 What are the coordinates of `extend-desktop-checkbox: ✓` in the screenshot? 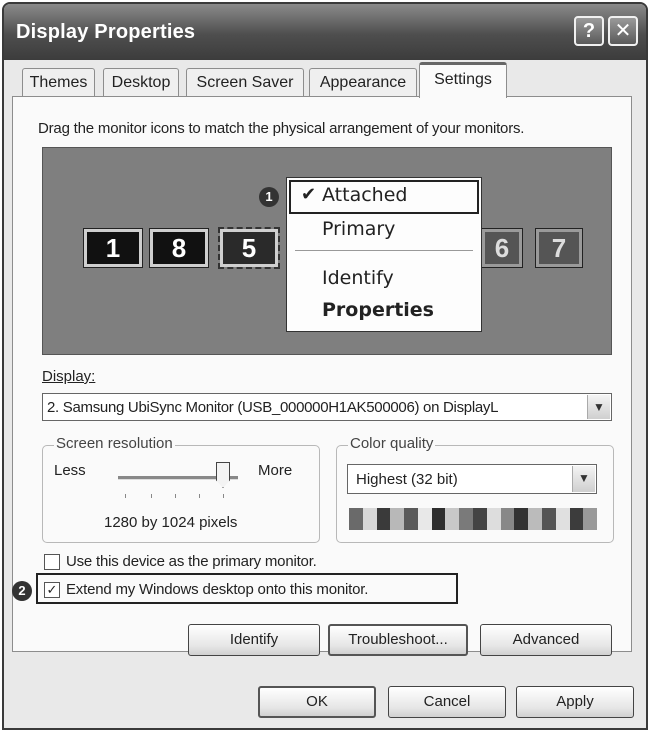 It's located at (52, 590).